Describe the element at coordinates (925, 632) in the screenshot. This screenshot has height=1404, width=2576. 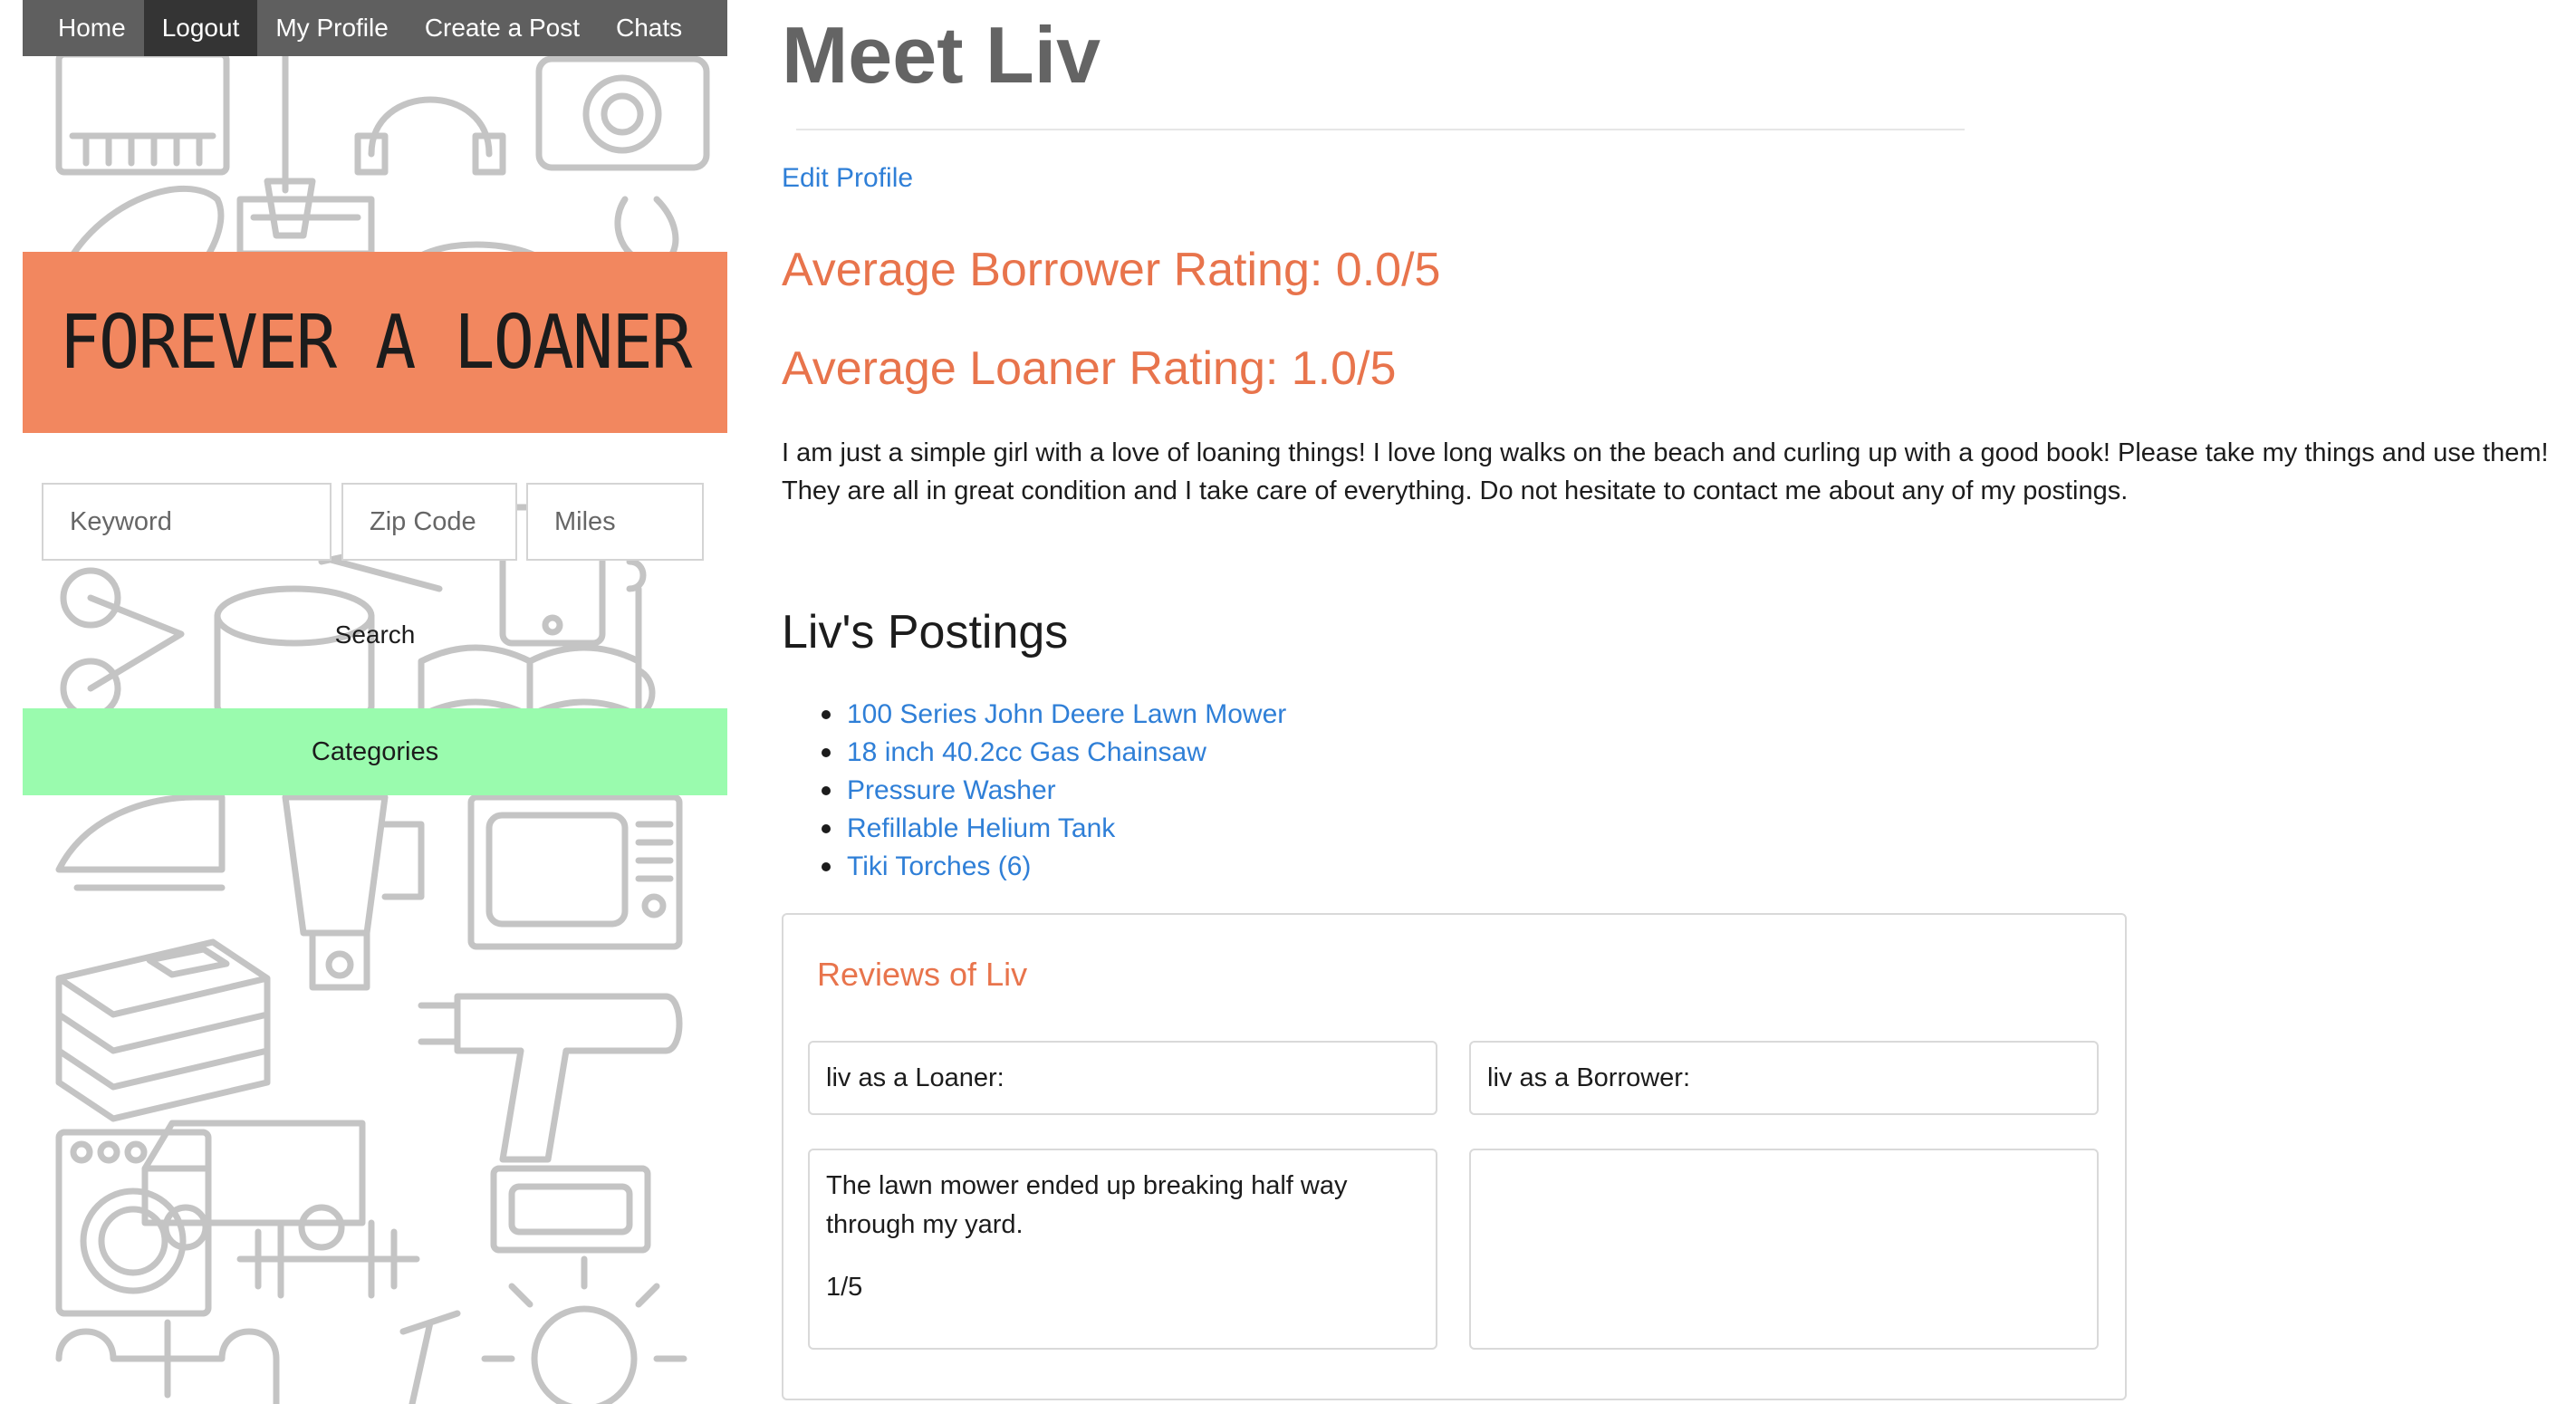
I see `postings-heading: Liv's Postings` at that location.